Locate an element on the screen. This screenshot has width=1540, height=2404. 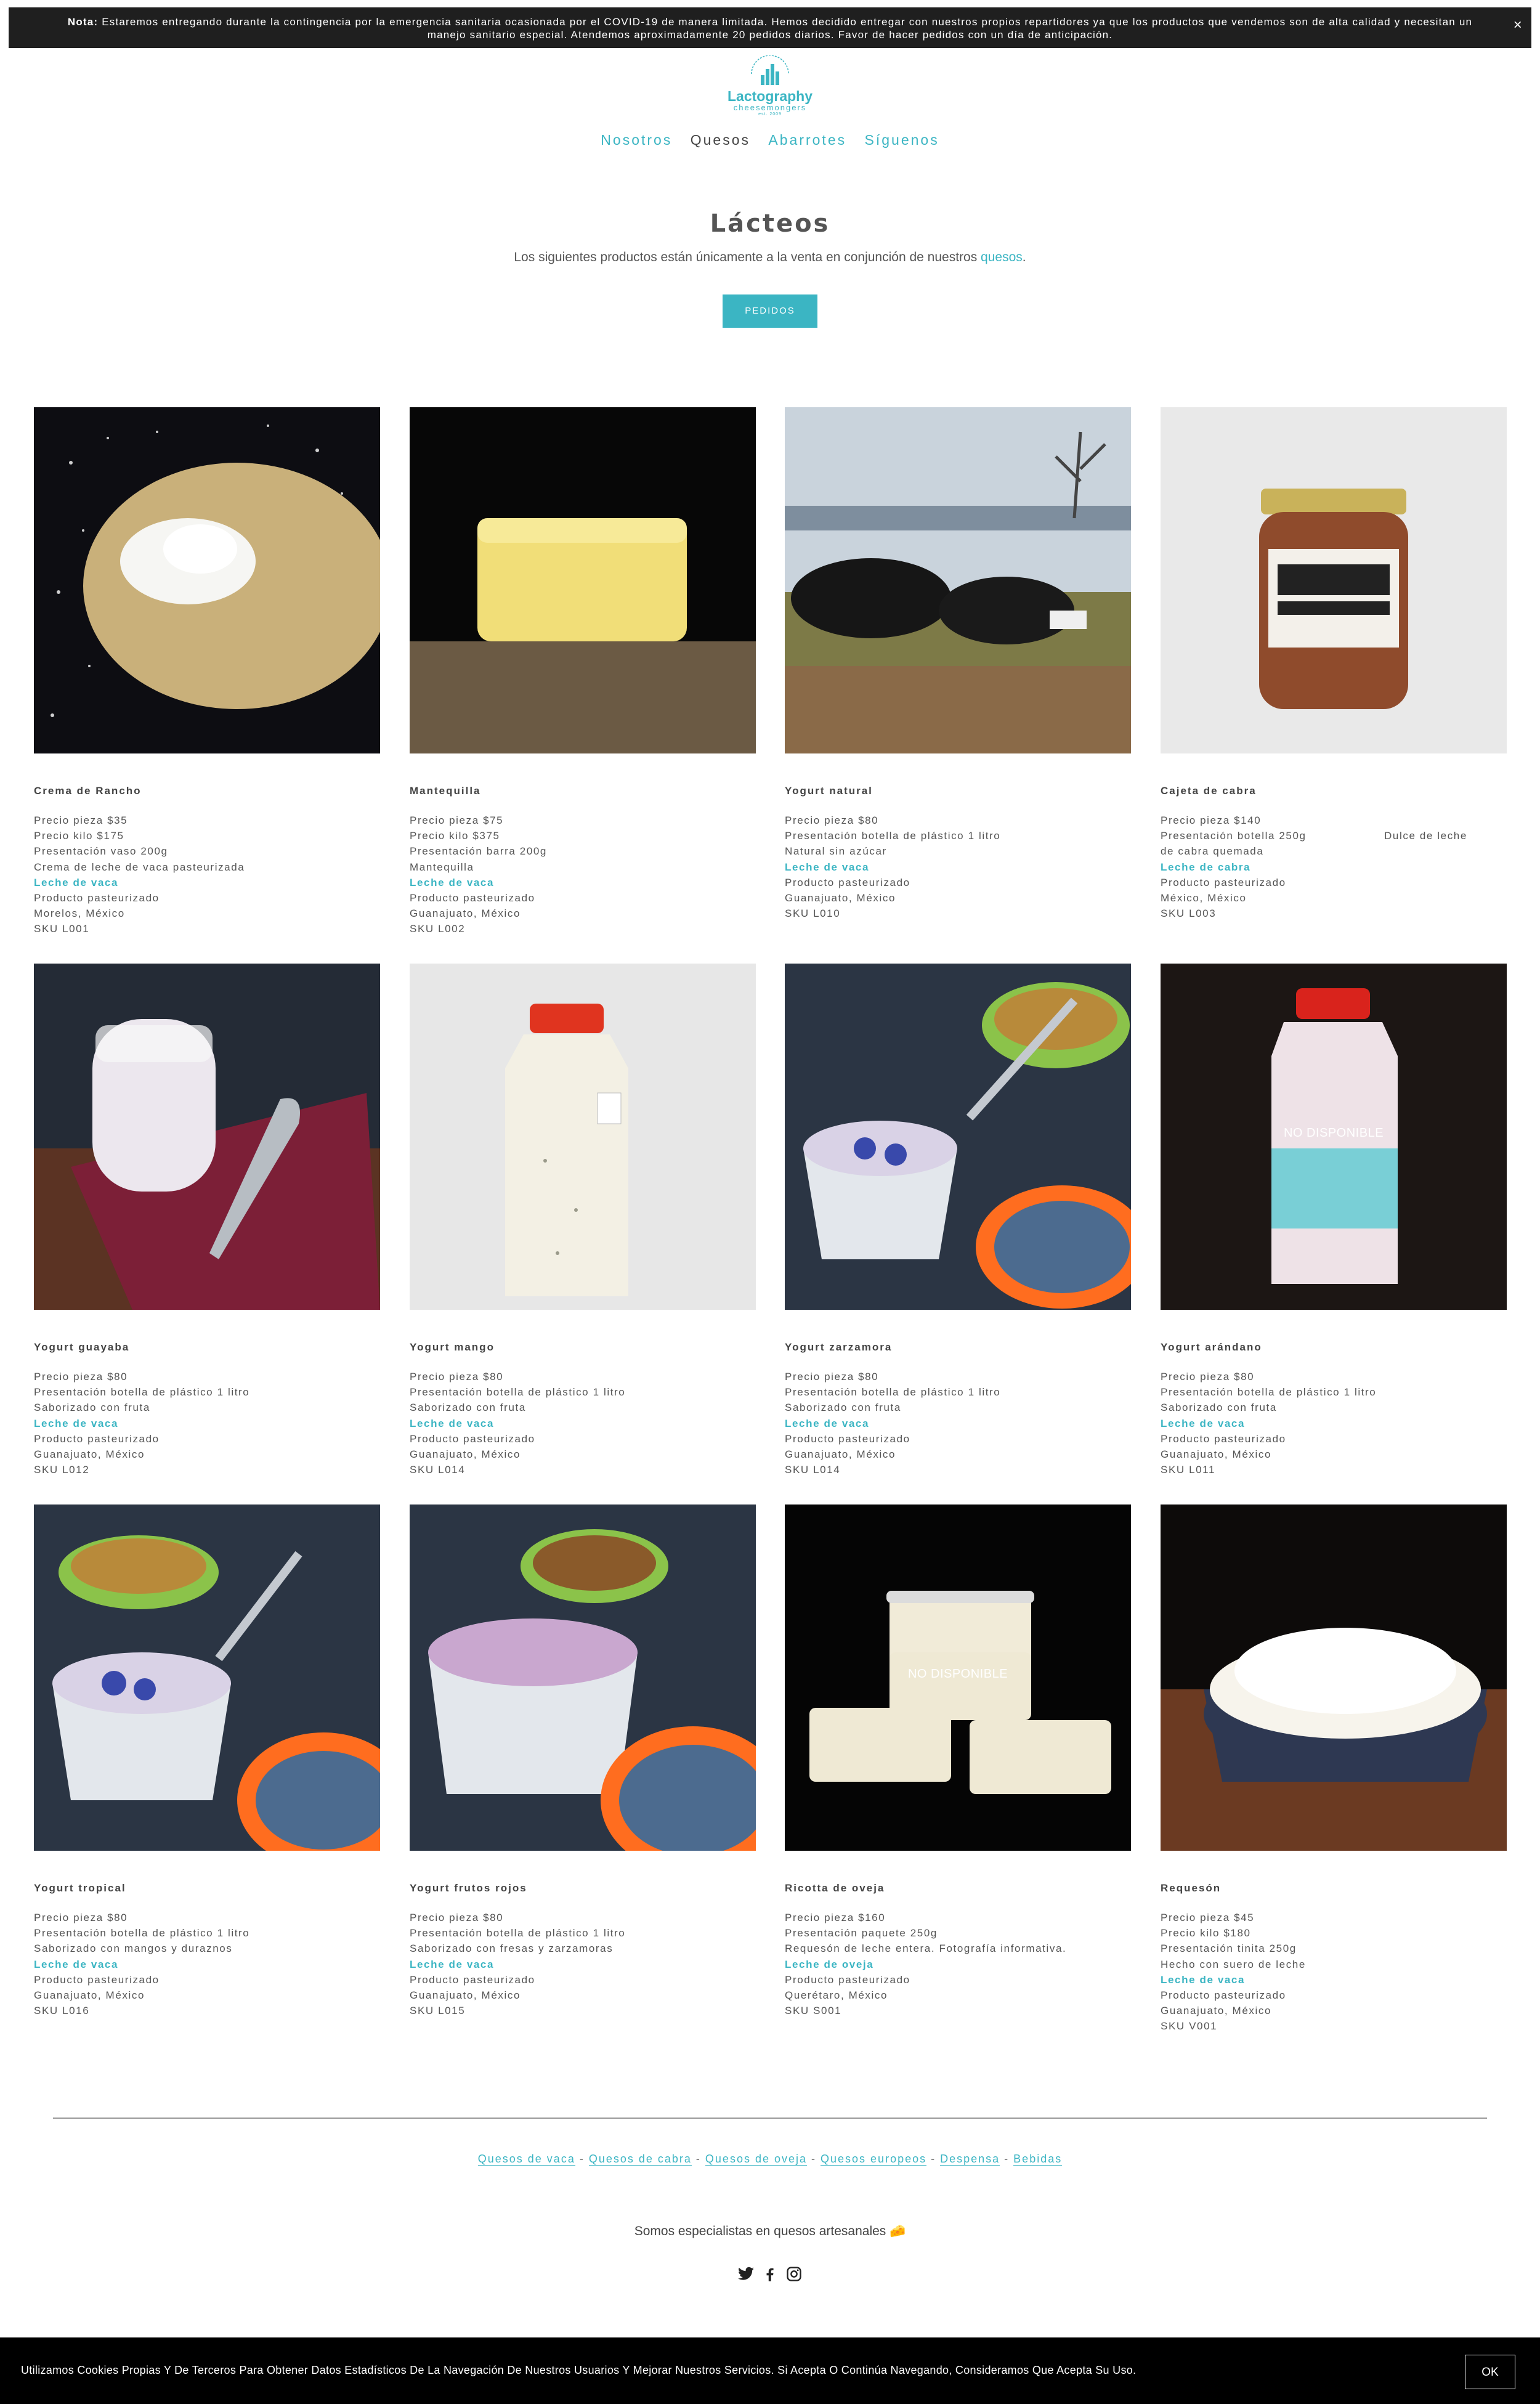
footer-link-europeos: Quesos europeos is located at coordinates (874, 2159).